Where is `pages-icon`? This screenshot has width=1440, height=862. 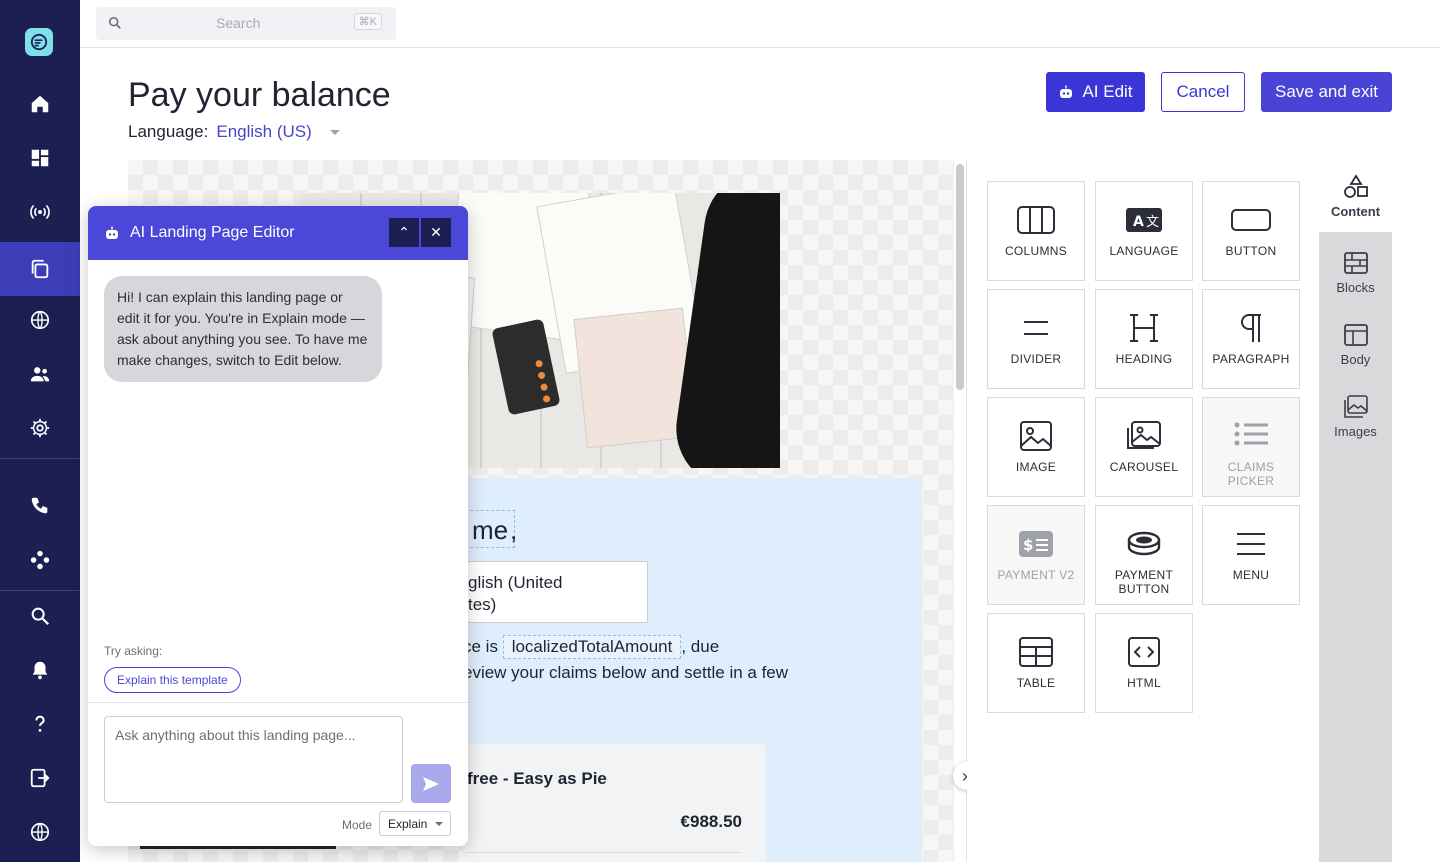 pages-icon is located at coordinates (40, 269).